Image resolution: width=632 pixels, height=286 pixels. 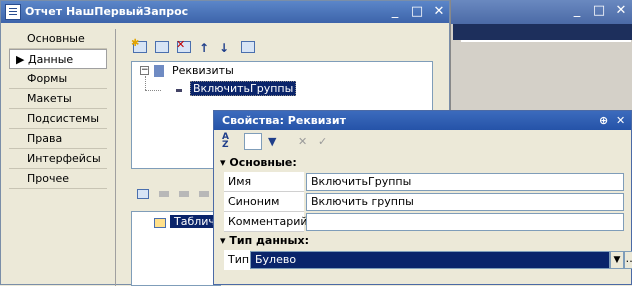 What do you see at coordinates (266, 222) in the screenshot?
I see `property-label: Комментарий` at bounding box center [266, 222].